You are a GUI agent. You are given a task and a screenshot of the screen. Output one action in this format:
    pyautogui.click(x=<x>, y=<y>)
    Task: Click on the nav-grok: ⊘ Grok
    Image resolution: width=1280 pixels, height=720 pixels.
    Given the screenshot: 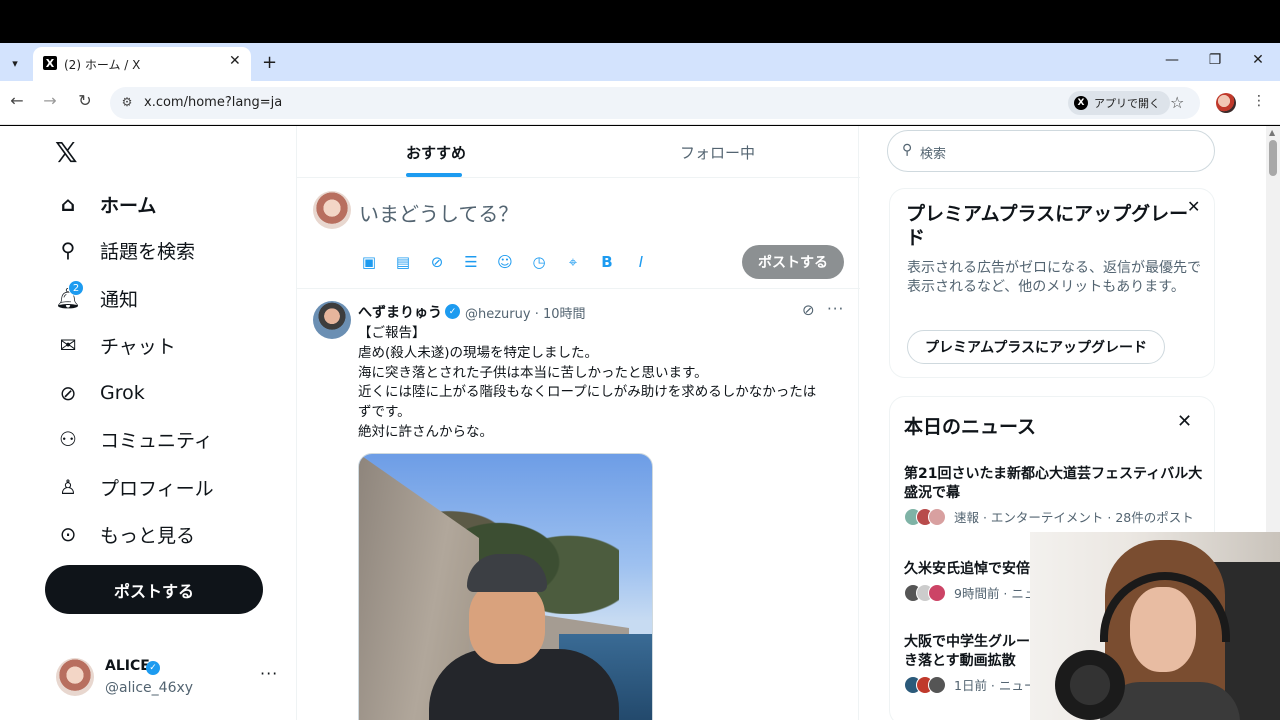 What is the action you would take?
    pyautogui.click(x=100, y=393)
    